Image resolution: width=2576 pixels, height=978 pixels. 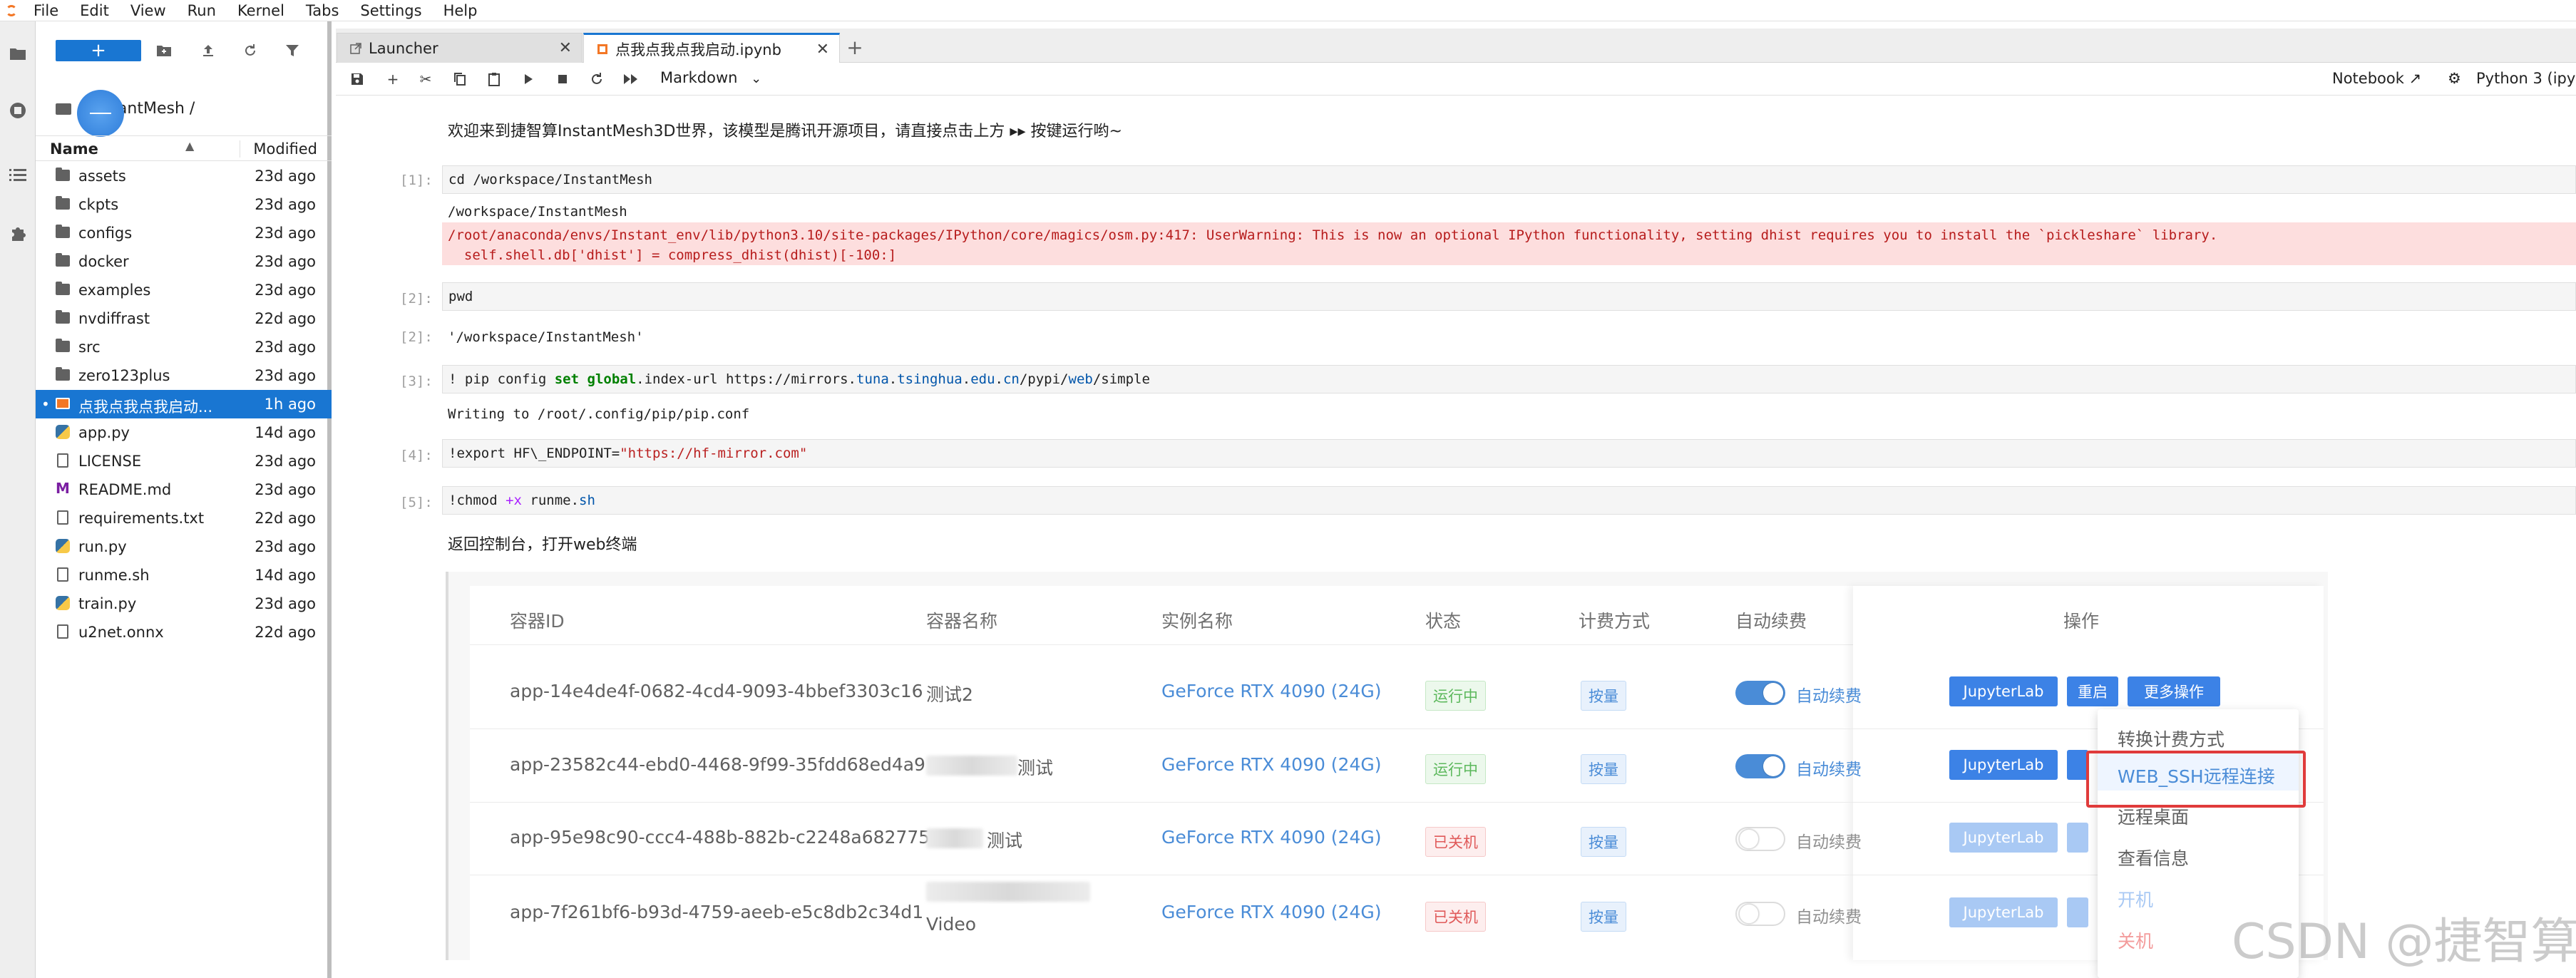 I want to click on folder-row: ckpts 23d ago, so click(x=184, y=204).